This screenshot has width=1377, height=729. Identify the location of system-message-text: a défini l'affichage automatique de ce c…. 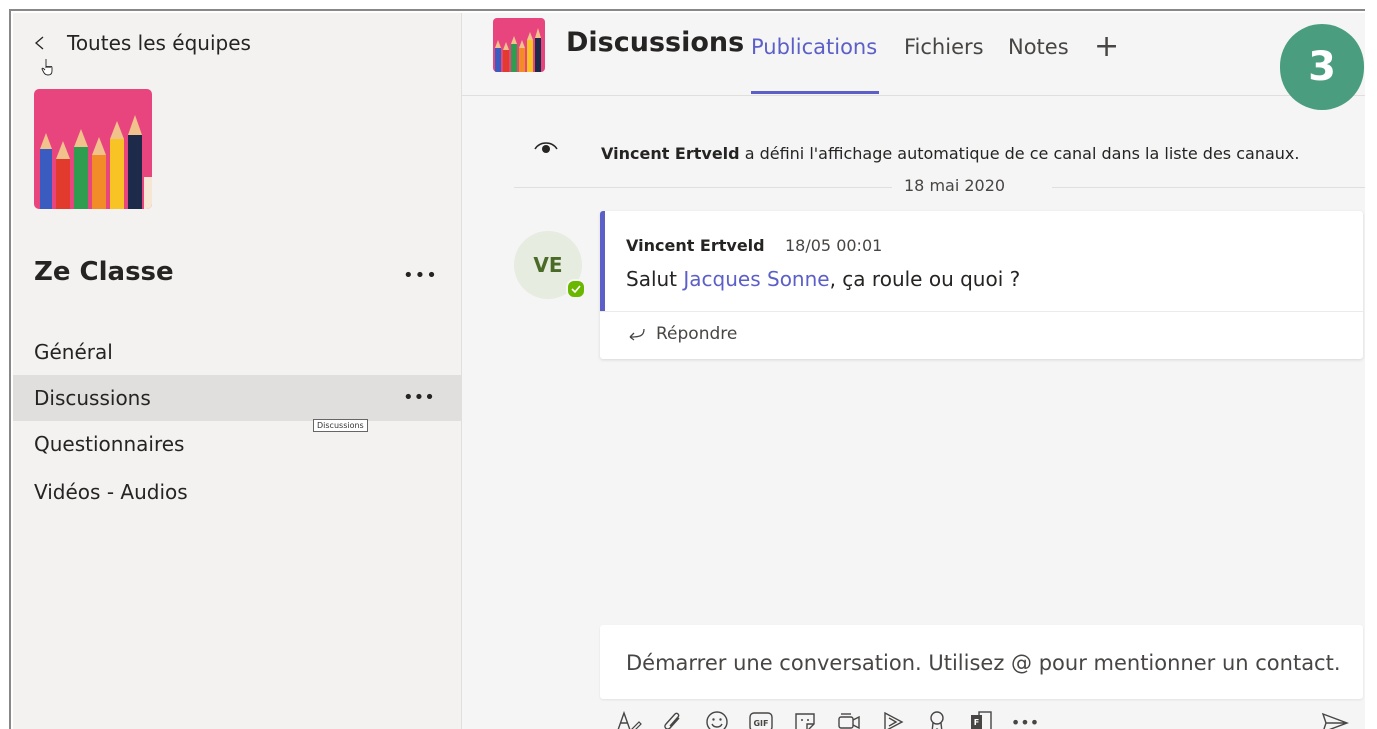
(1019, 153).